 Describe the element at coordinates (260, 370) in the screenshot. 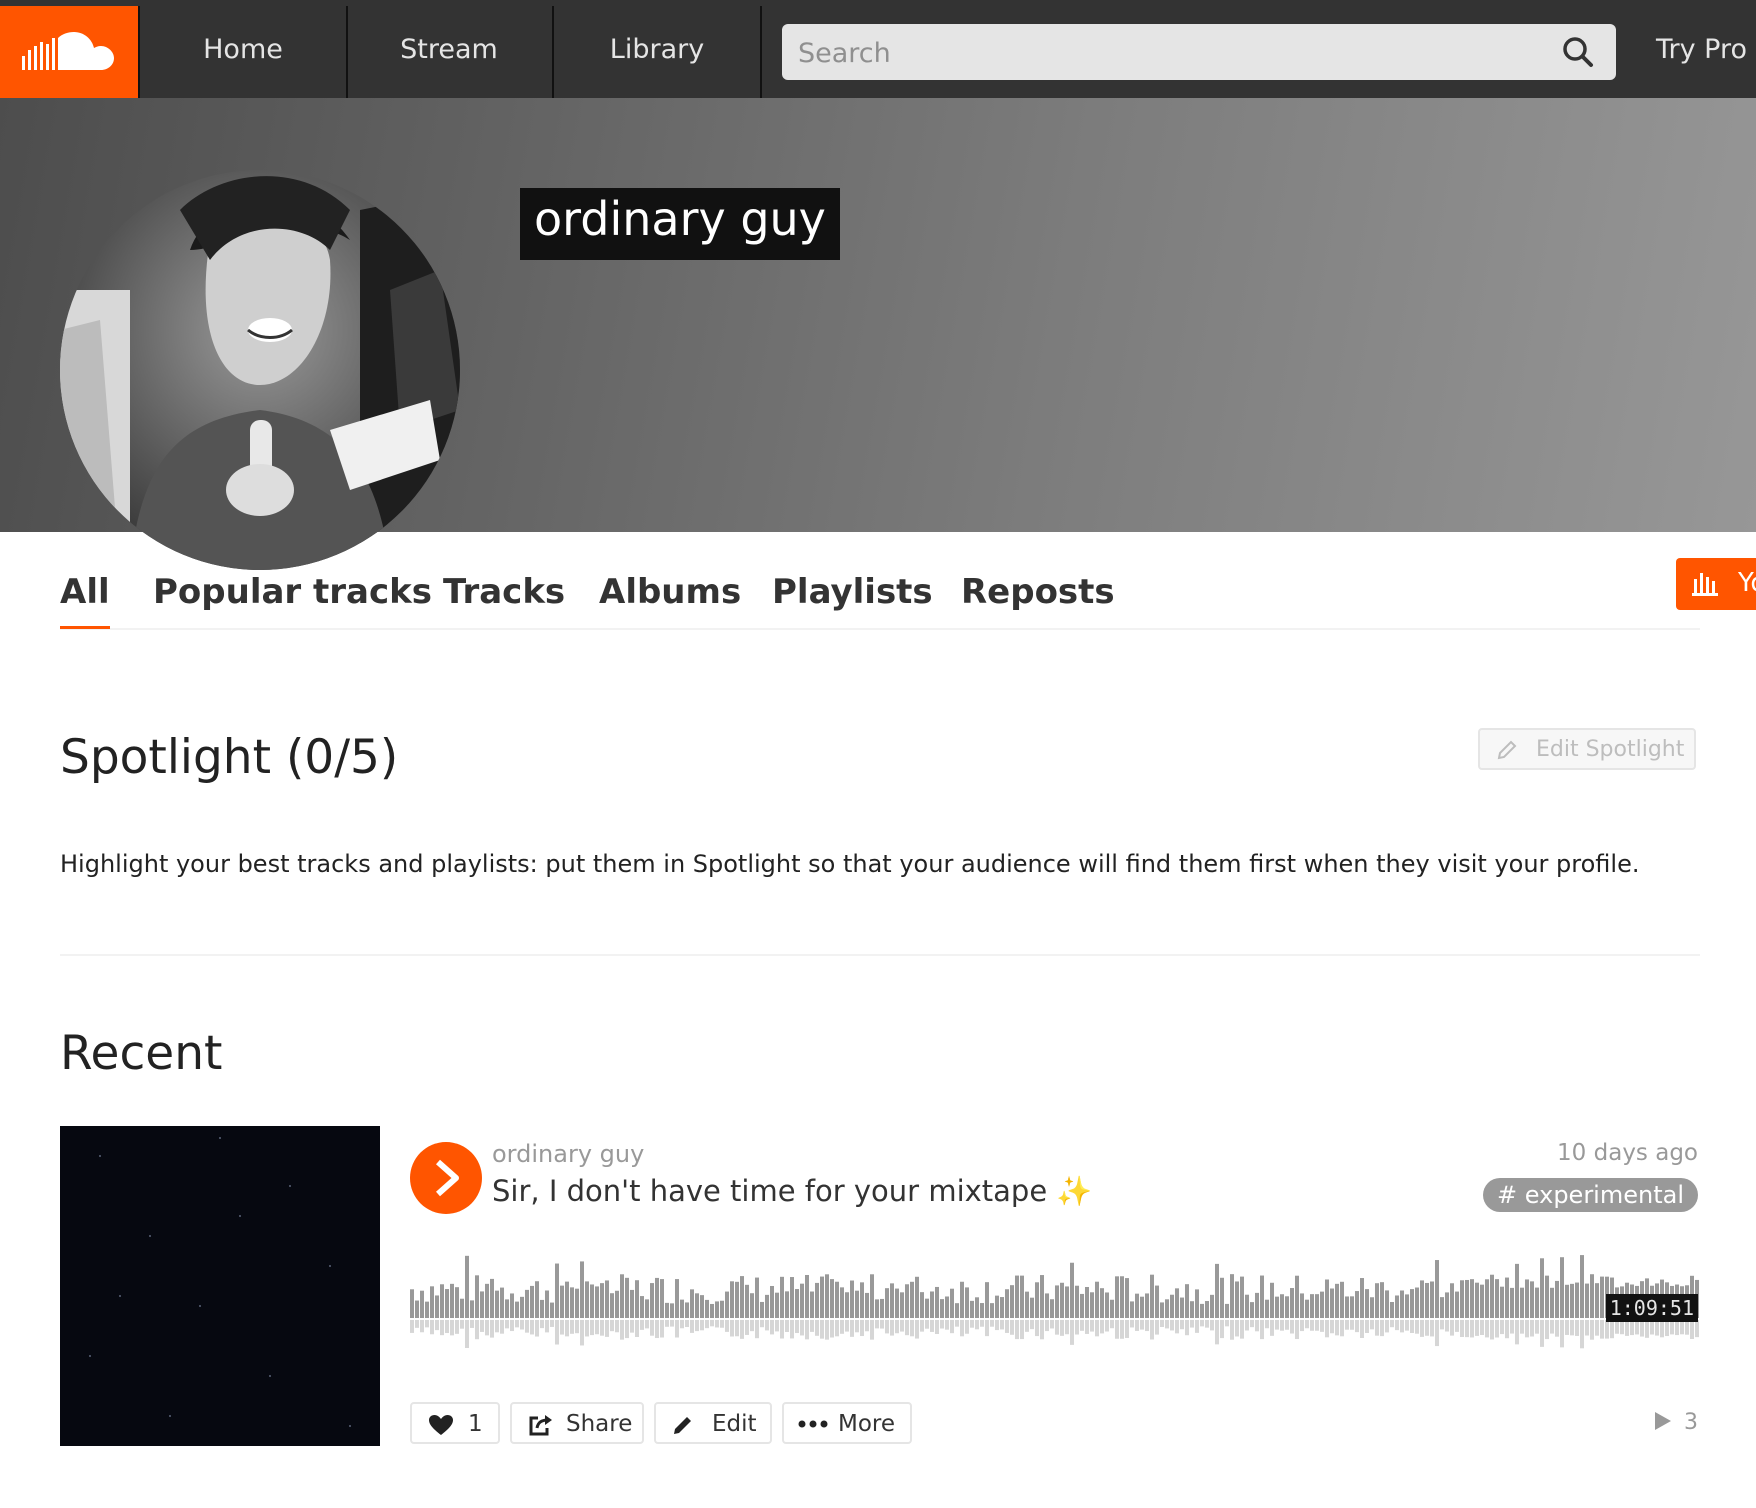

I see `avatar` at that location.